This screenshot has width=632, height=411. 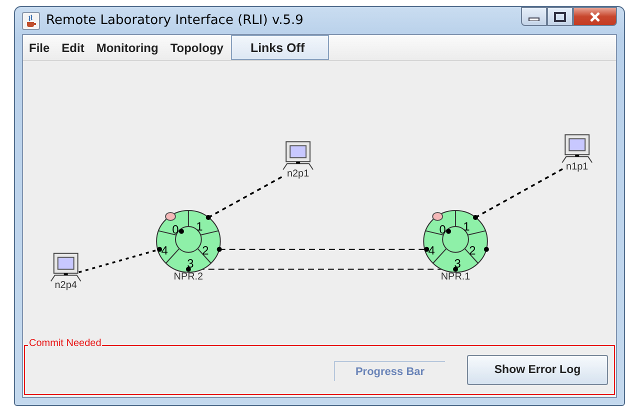 I want to click on host-label: n1p1, so click(x=577, y=167).